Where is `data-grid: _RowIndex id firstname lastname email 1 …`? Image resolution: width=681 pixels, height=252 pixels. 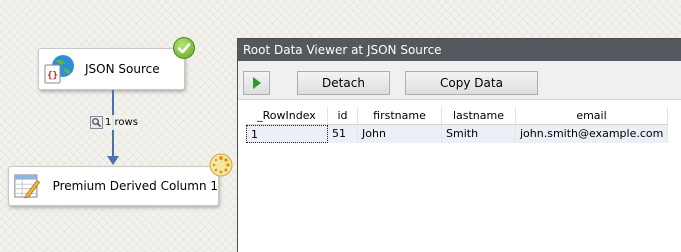
data-grid: _RowIndex id firstname lastname email 1 … is located at coordinates (457, 125).